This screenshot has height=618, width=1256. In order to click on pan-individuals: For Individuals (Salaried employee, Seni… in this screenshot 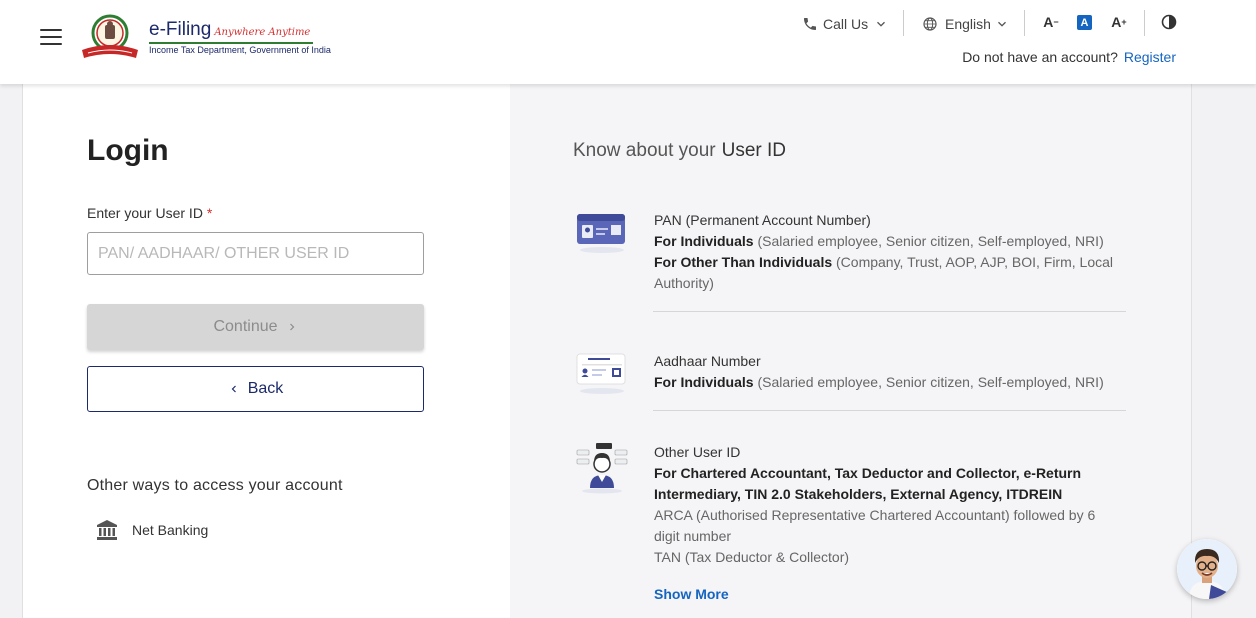, I will do `click(879, 241)`.